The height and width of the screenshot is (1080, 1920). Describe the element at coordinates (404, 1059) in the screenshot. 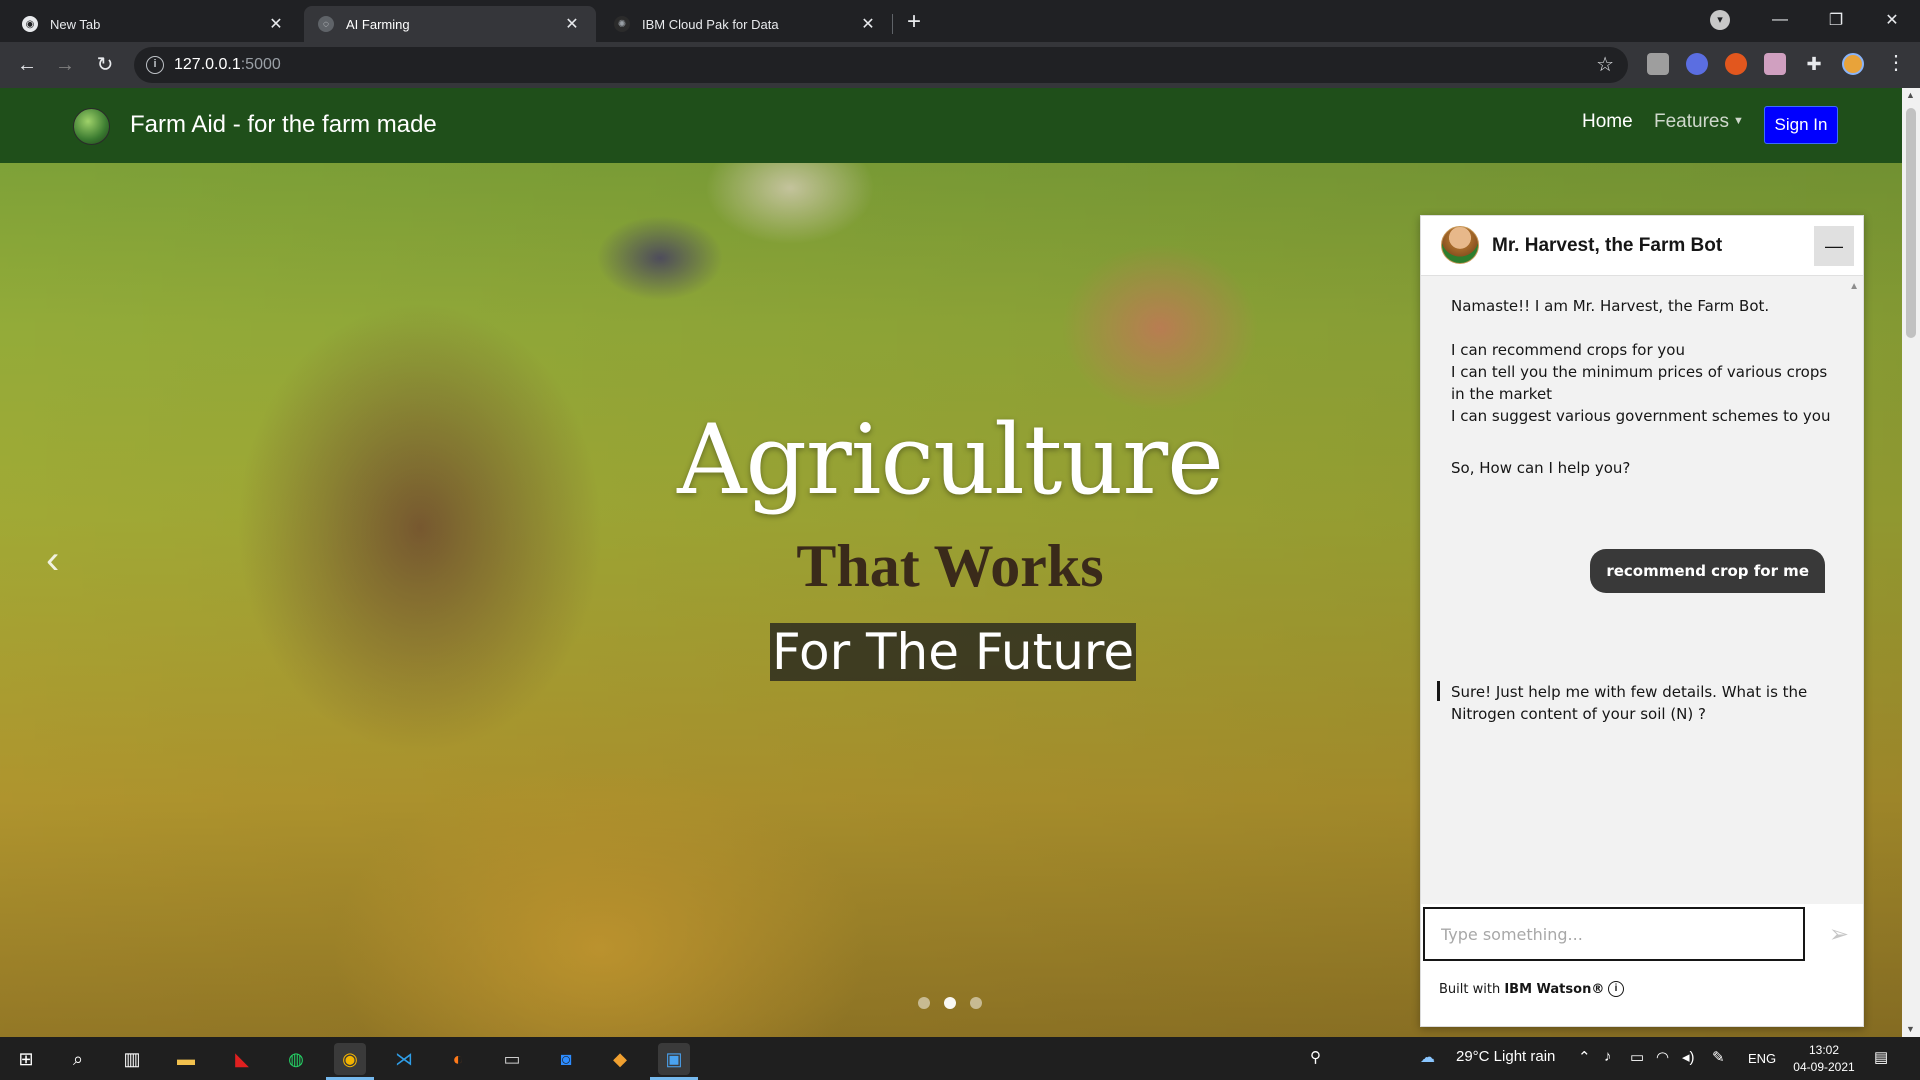

I see `vscode-icon: ⋊` at that location.